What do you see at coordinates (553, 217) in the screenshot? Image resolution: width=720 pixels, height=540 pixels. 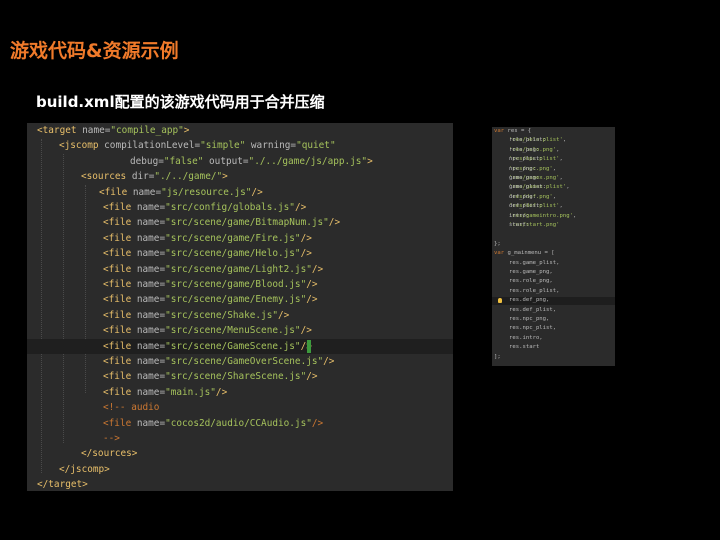 I see `code-line: intro:'res/gameintro.png',` at bounding box center [553, 217].